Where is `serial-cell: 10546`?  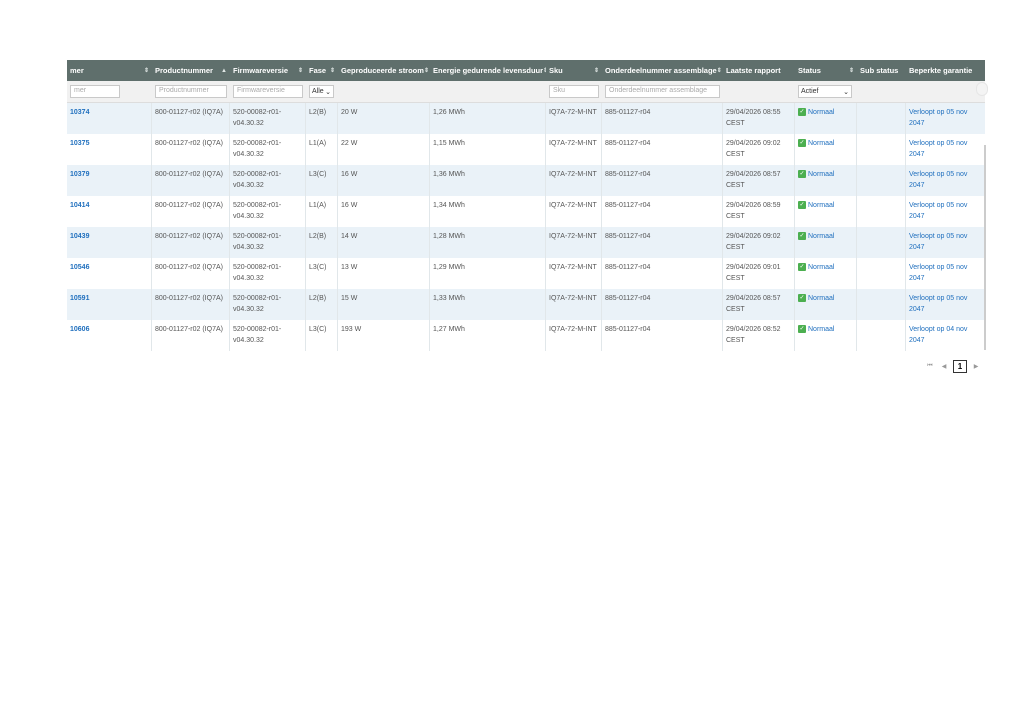
serial-cell: 10546 is located at coordinates (109, 273).